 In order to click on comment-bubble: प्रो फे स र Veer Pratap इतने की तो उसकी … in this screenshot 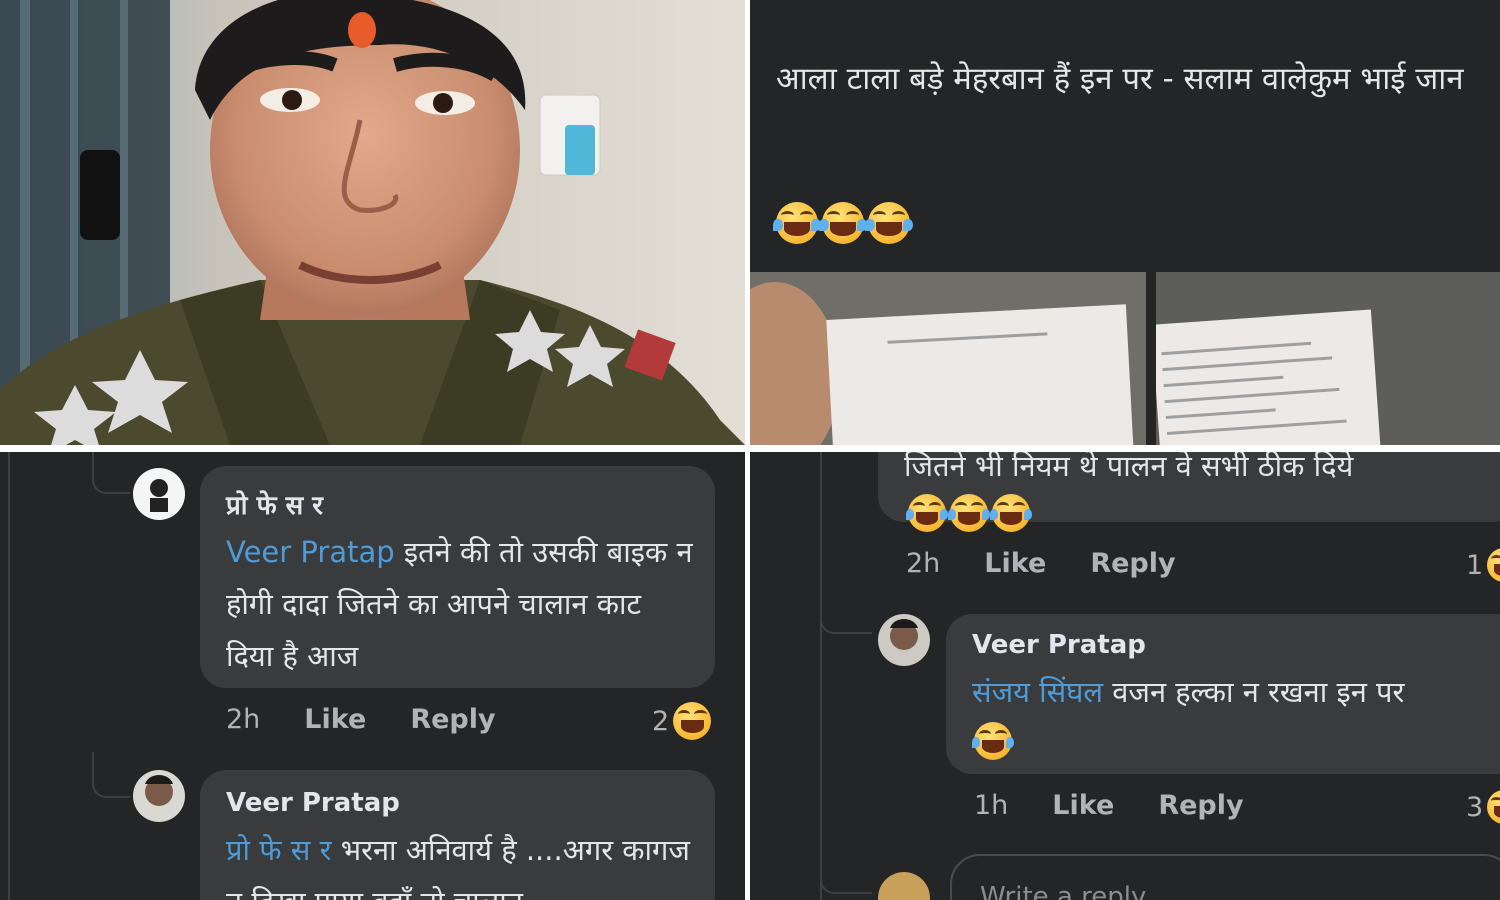, I will do `click(457, 577)`.